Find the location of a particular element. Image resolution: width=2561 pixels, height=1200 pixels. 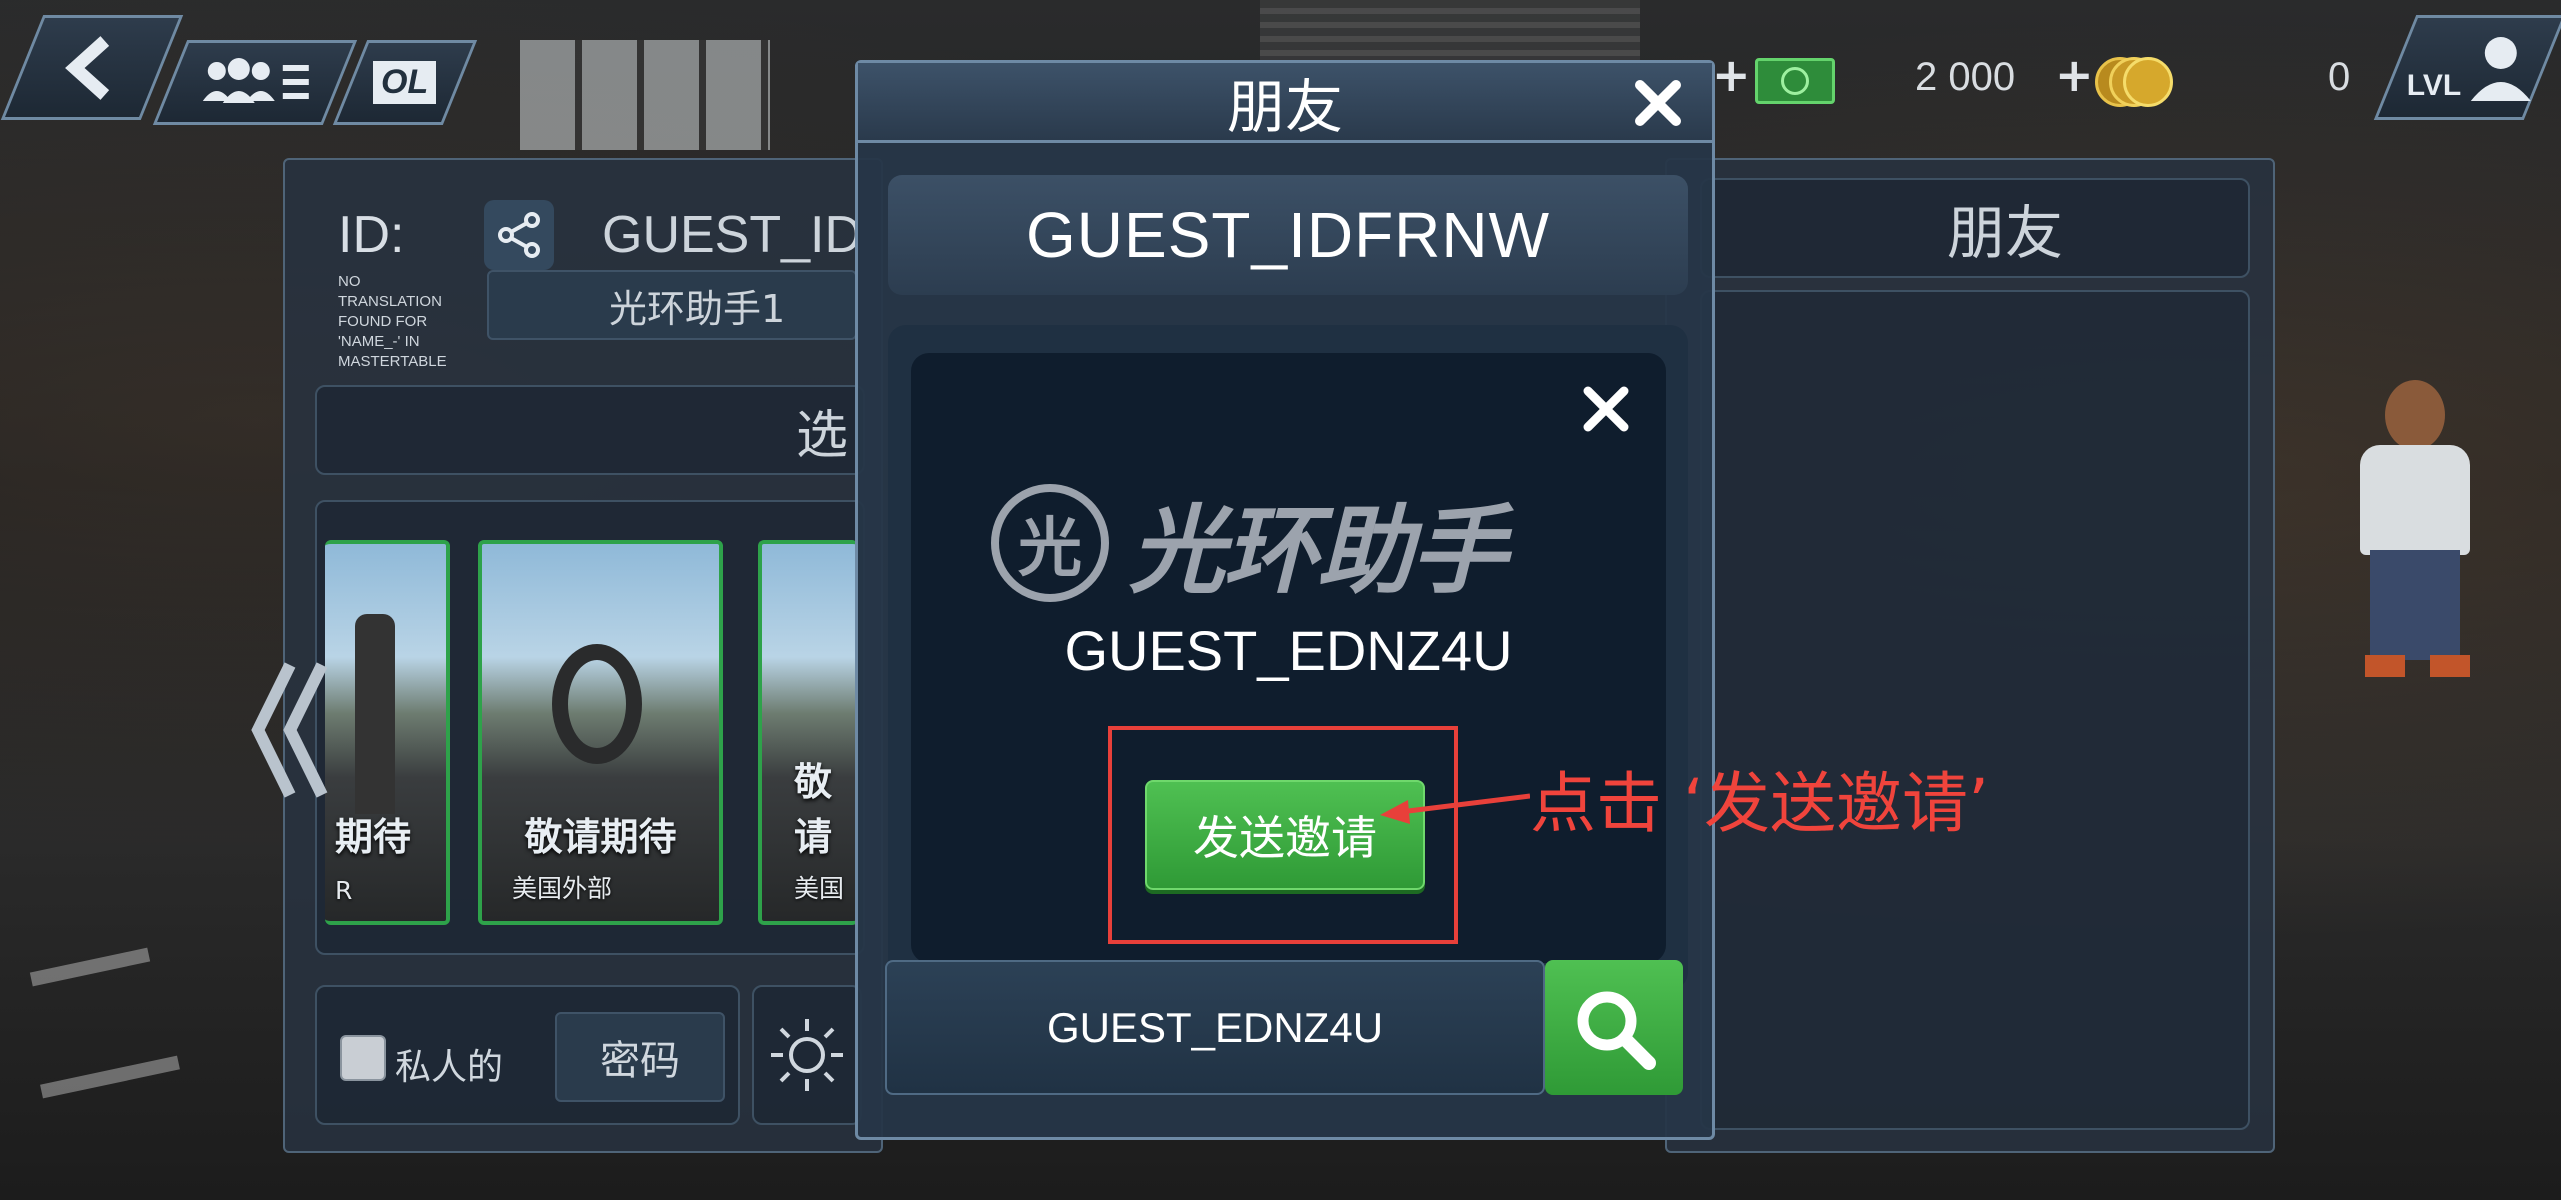

track-card-title: 期待 is located at coordinates (373, 837).